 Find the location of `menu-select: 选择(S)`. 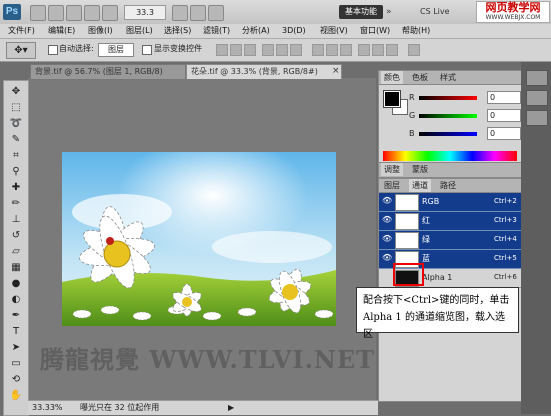

menu-select: 选择(S) is located at coordinates (177, 31).